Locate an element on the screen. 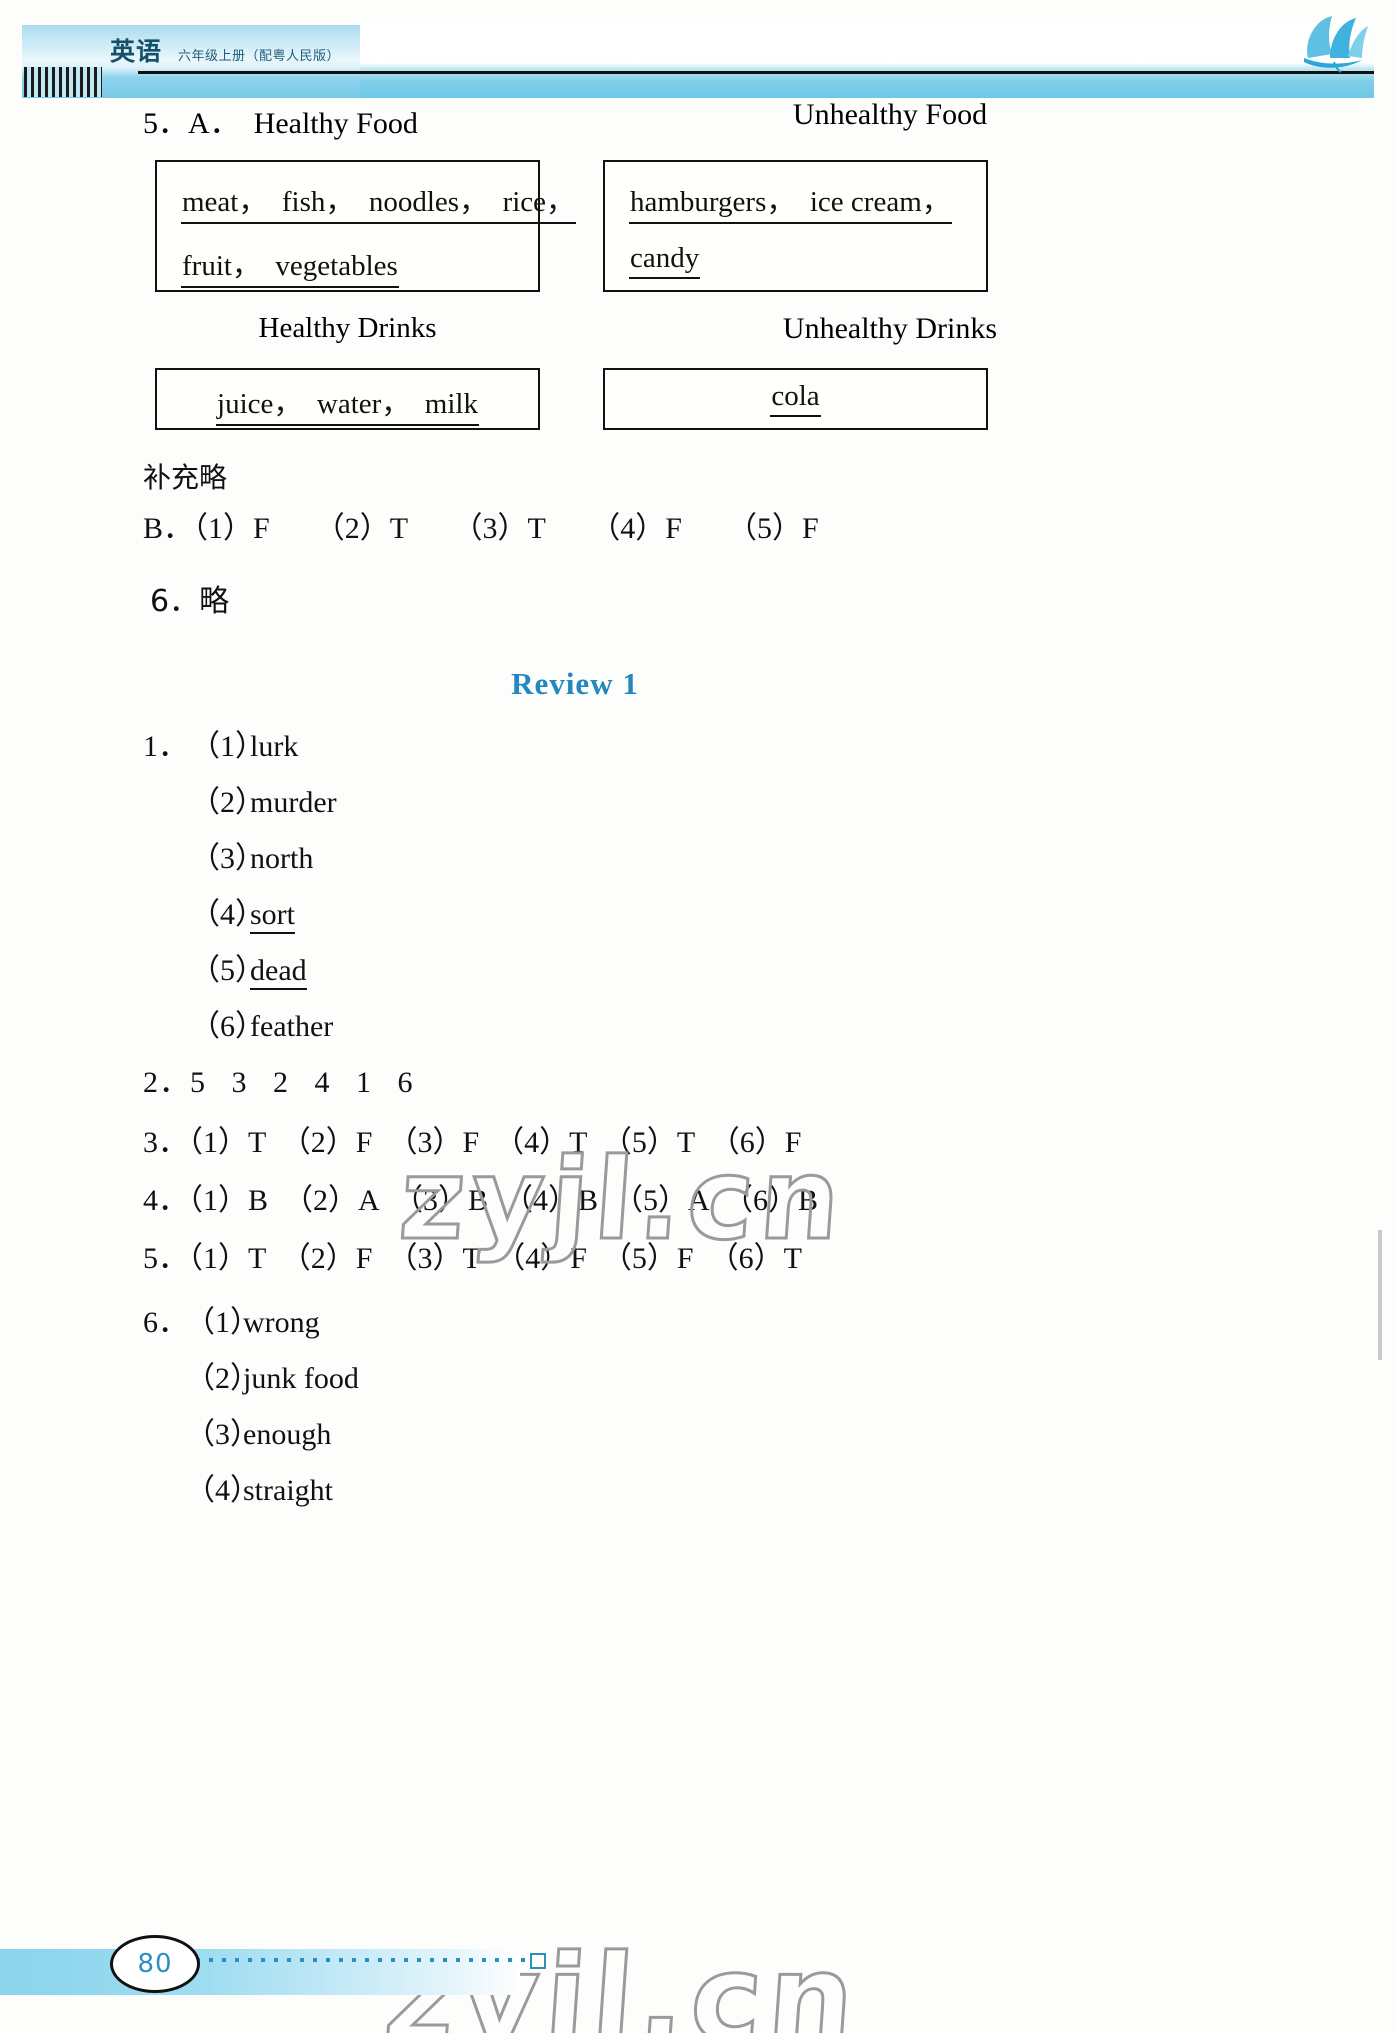 Image resolution: width=1396 pixels, height=2033 pixels. review-q6-item: 6． （1） wrong is located at coordinates (698, 1334).